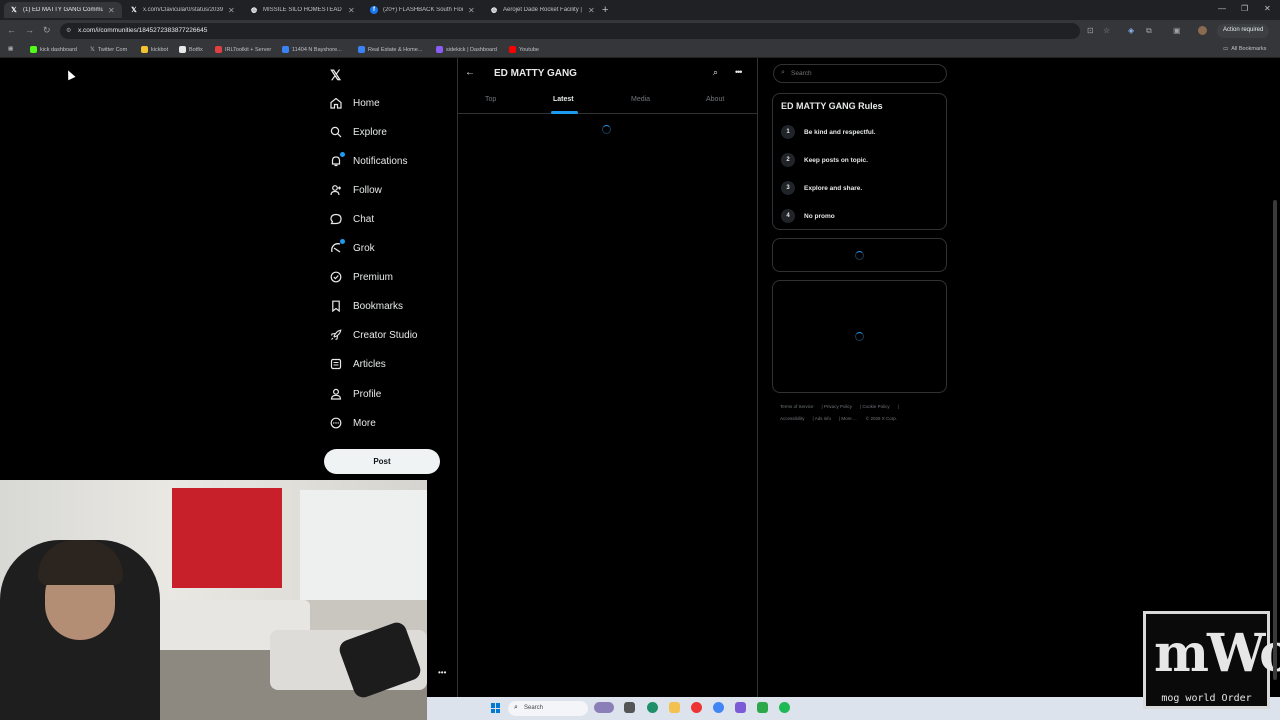 Image resolution: width=1280 pixels, height=720 pixels. I want to click on bookmark-label: Twitter Com, so click(112, 49).